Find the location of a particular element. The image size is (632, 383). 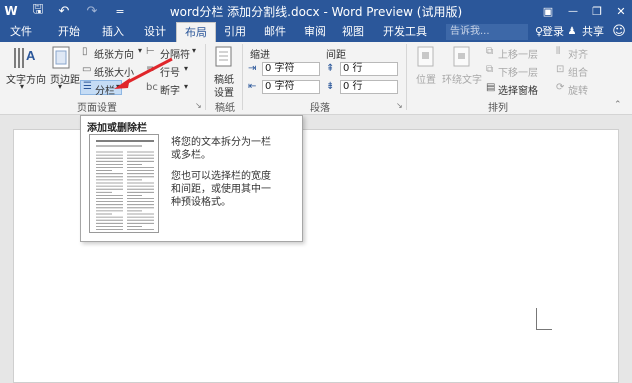

tab-home: 开始 is located at coordinates (69, 32).